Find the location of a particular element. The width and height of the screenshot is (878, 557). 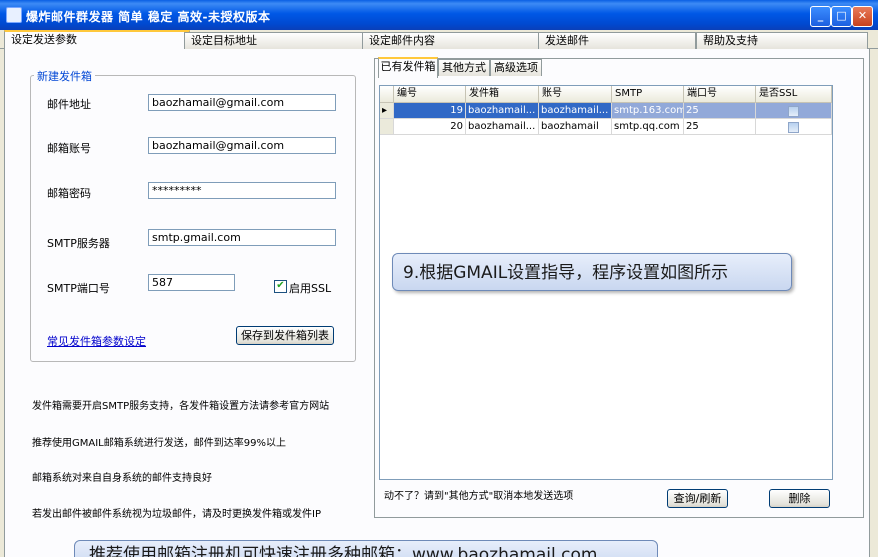

account-label: 邮箱账号 is located at coordinates (69, 148).